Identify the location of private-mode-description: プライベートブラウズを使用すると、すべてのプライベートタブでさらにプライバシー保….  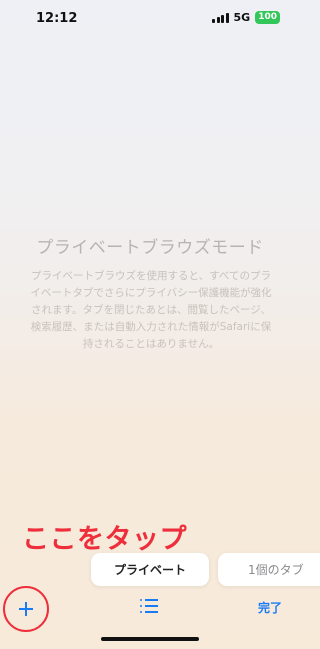
(151, 310).